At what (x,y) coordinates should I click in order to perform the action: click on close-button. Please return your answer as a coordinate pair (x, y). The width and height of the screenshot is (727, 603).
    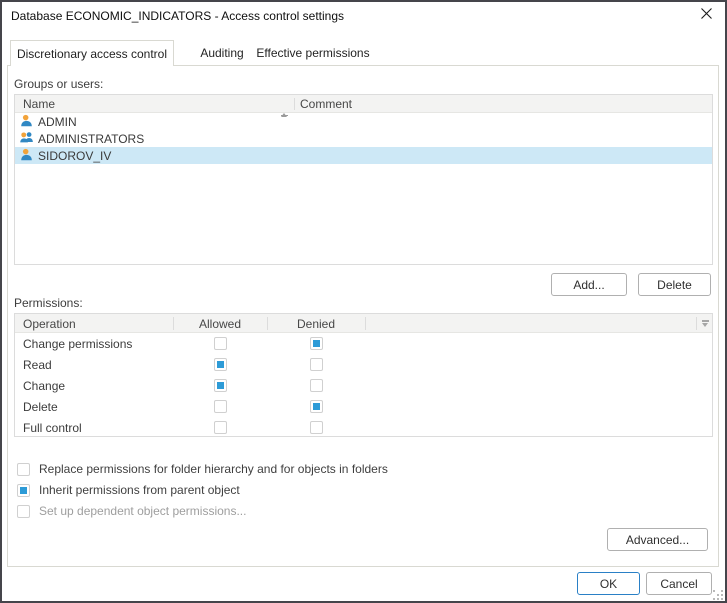
    Looking at the image, I should click on (706, 16).